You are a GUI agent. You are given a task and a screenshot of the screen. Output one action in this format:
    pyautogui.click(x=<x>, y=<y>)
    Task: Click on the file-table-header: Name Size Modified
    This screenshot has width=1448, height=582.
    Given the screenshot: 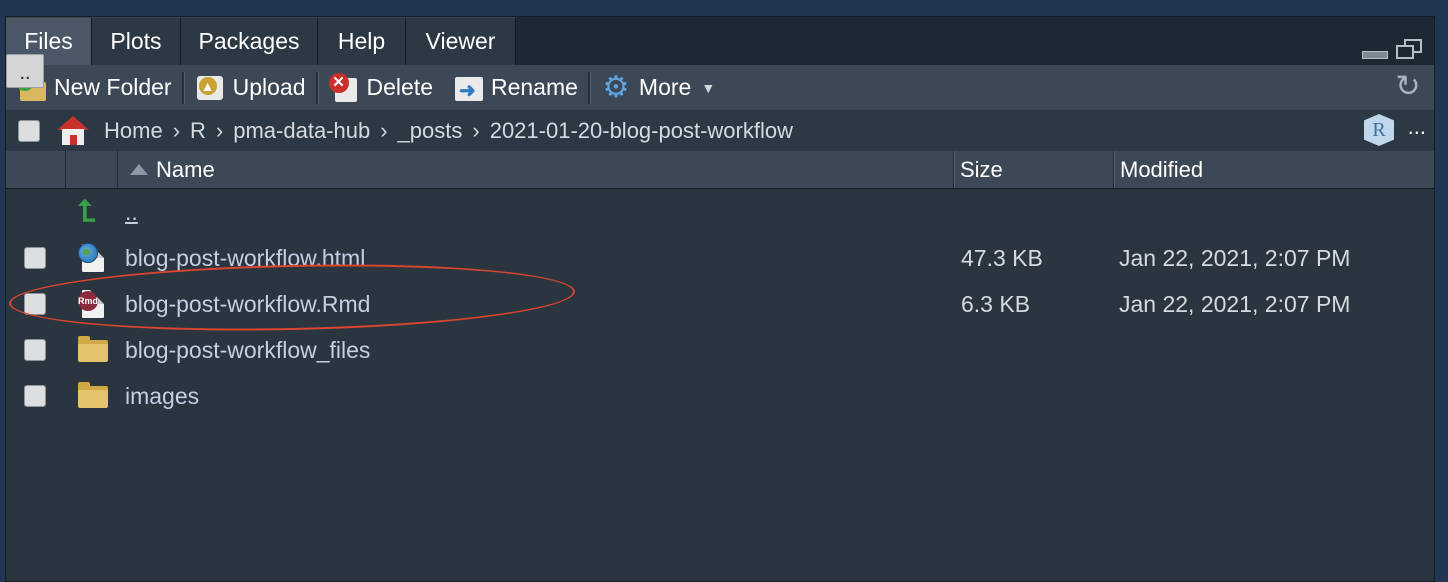 What is the action you would take?
    pyautogui.click(x=720, y=170)
    